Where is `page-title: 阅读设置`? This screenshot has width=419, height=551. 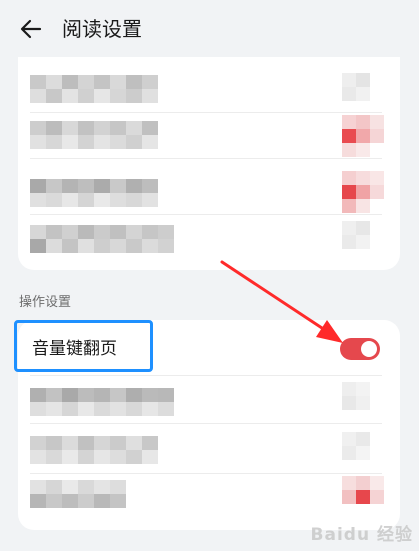 page-title: 阅读设置 is located at coordinates (102, 29).